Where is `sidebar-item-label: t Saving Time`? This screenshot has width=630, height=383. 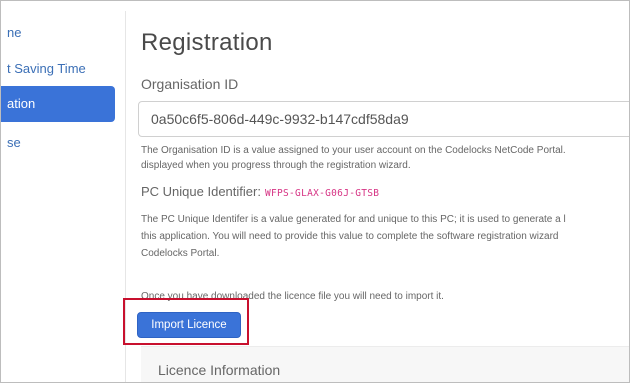
sidebar-item-label: t Saving Time is located at coordinates (46, 68).